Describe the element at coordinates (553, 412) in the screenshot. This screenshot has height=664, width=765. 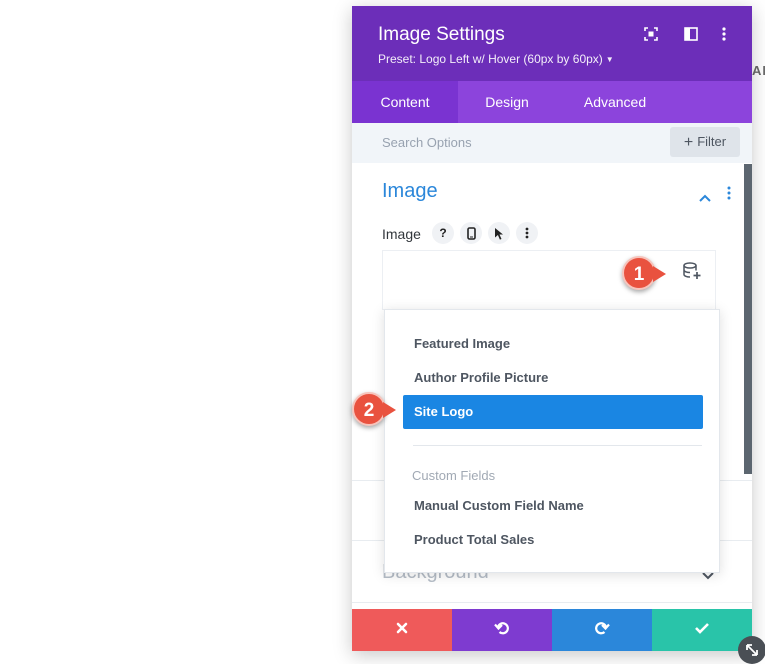
I see `dropdown-item-site-logo: Site Logo` at that location.